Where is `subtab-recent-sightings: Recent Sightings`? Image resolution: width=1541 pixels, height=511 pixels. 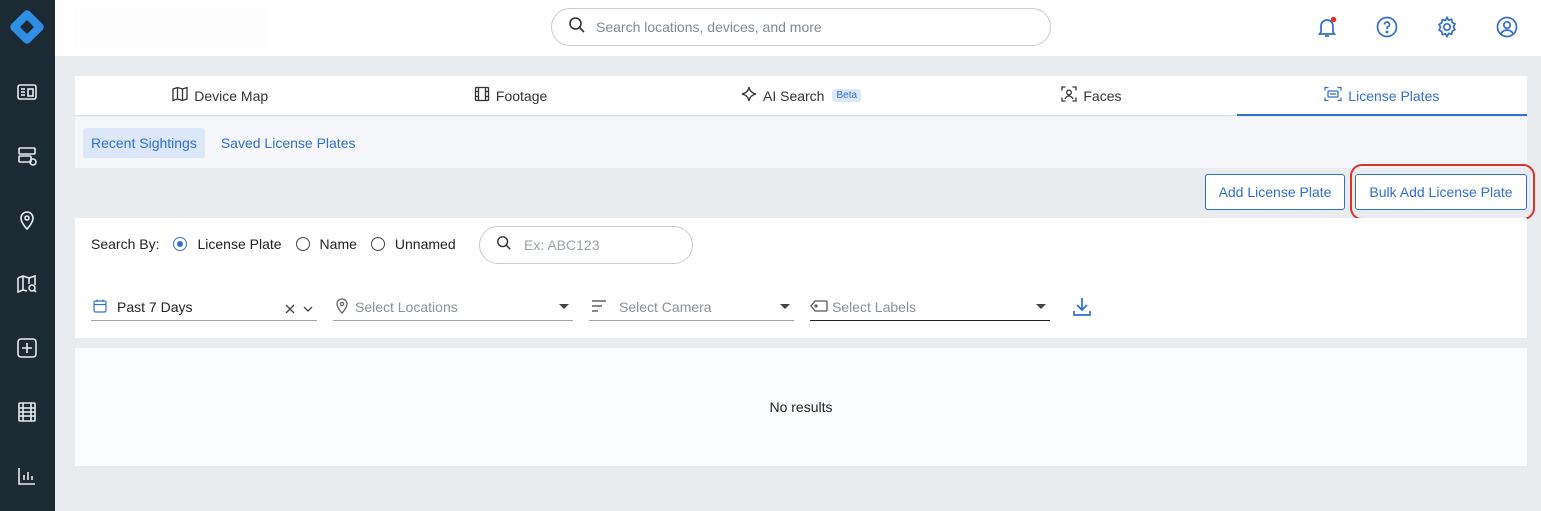 subtab-recent-sightings: Recent Sightings is located at coordinates (144, 142).